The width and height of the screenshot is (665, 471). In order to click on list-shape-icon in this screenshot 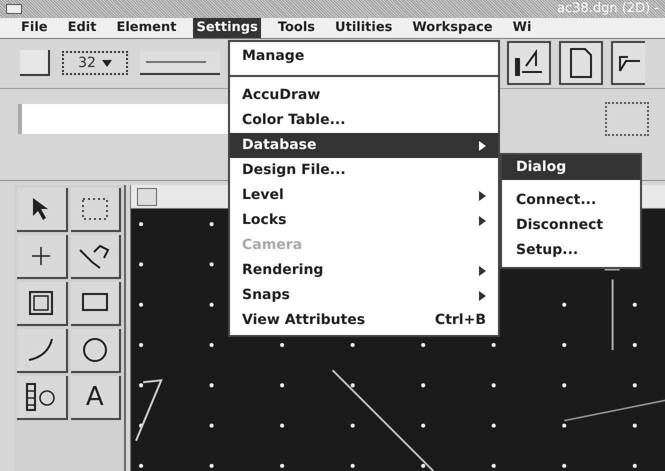, I will do `click(41, 397)`.